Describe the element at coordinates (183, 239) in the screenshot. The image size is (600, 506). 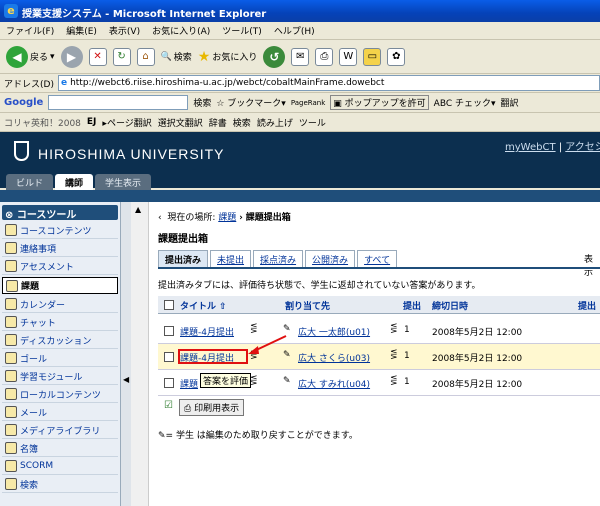
I see `page-title: 課題提出箱` at that location.